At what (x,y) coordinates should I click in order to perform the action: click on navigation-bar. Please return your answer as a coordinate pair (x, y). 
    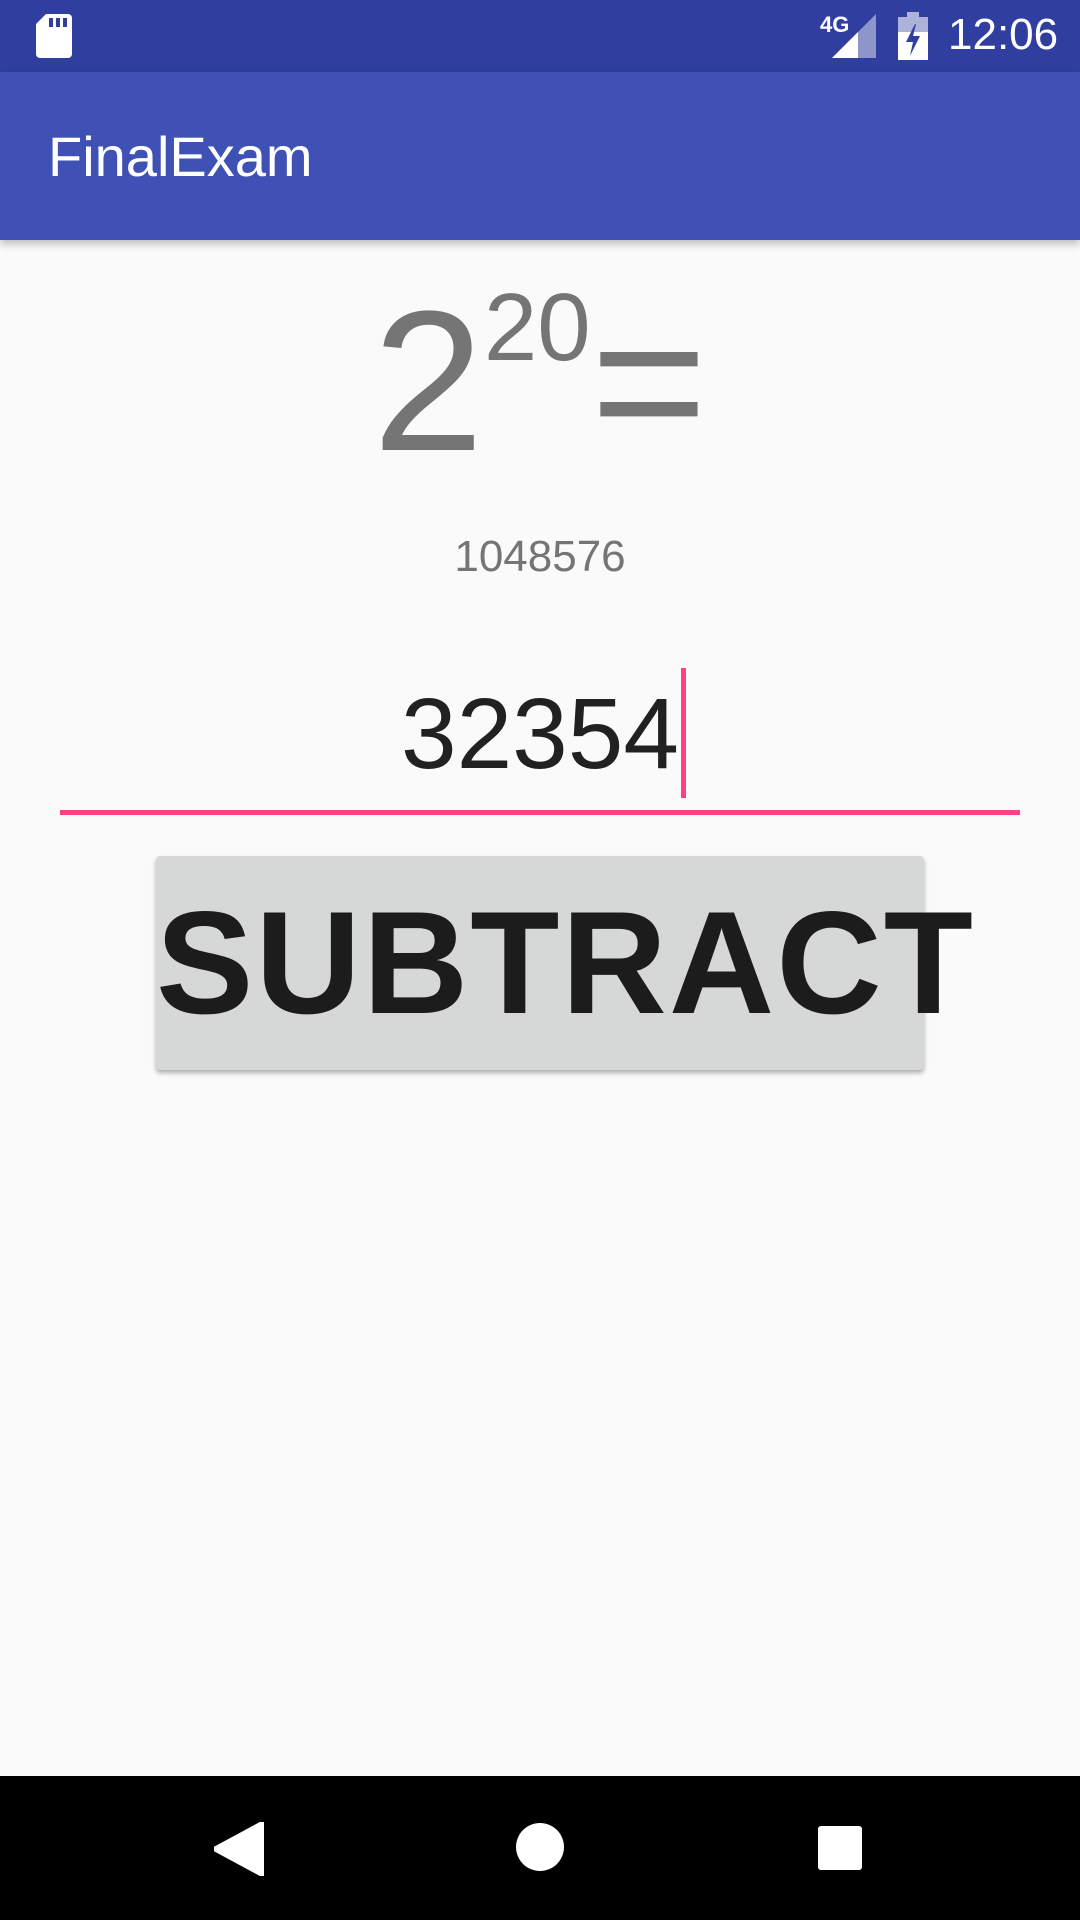
    Looking at the image, I should click on (540, 1848).